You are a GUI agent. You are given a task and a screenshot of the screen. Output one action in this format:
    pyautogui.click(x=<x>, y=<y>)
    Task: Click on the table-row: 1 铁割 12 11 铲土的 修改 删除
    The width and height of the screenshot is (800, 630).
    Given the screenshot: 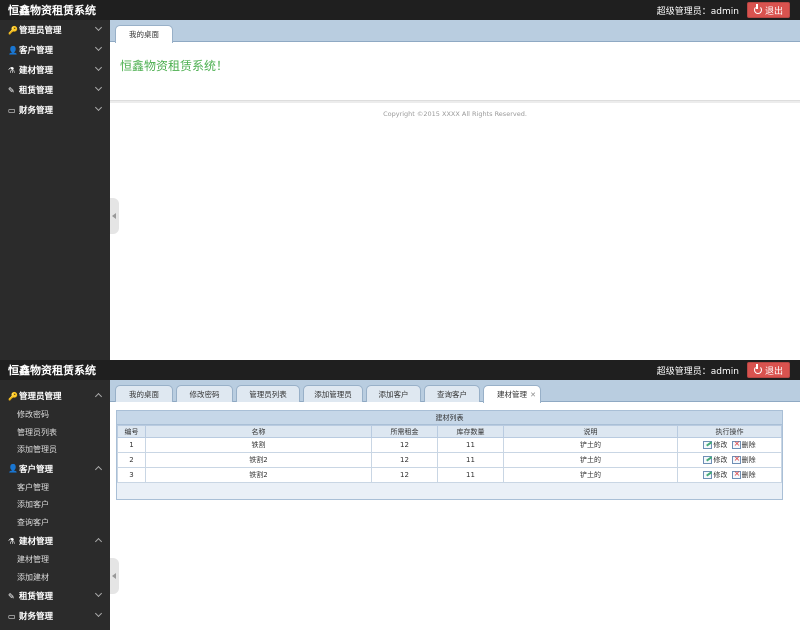 What is the action you would take?
    pyautogui.click(x=449, y=445)
    